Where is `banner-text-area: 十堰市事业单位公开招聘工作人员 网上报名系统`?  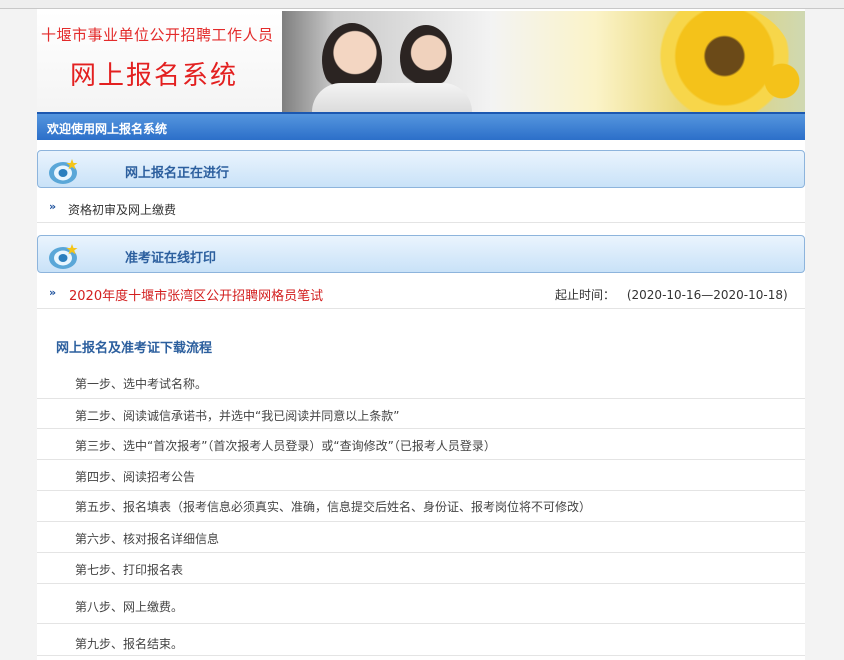
banner-text-area: 十堰市事业单位公开招聘工作人员 网上报名系统 is located at coordinates (159, 61).